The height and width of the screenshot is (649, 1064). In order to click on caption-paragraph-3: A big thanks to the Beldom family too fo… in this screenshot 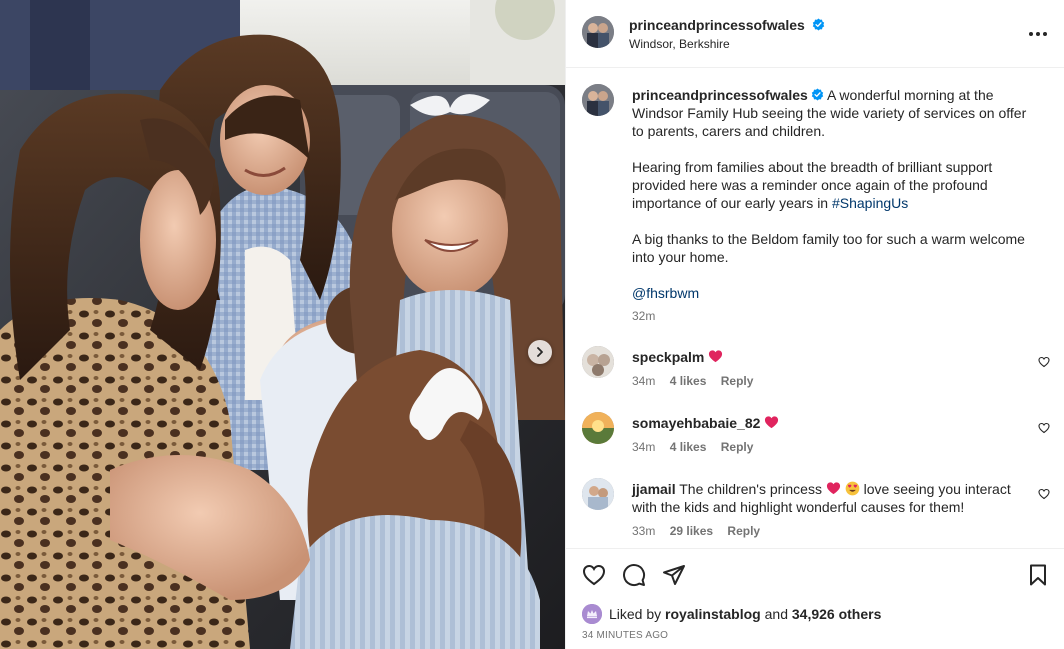, I will do `click(828, 248)`.